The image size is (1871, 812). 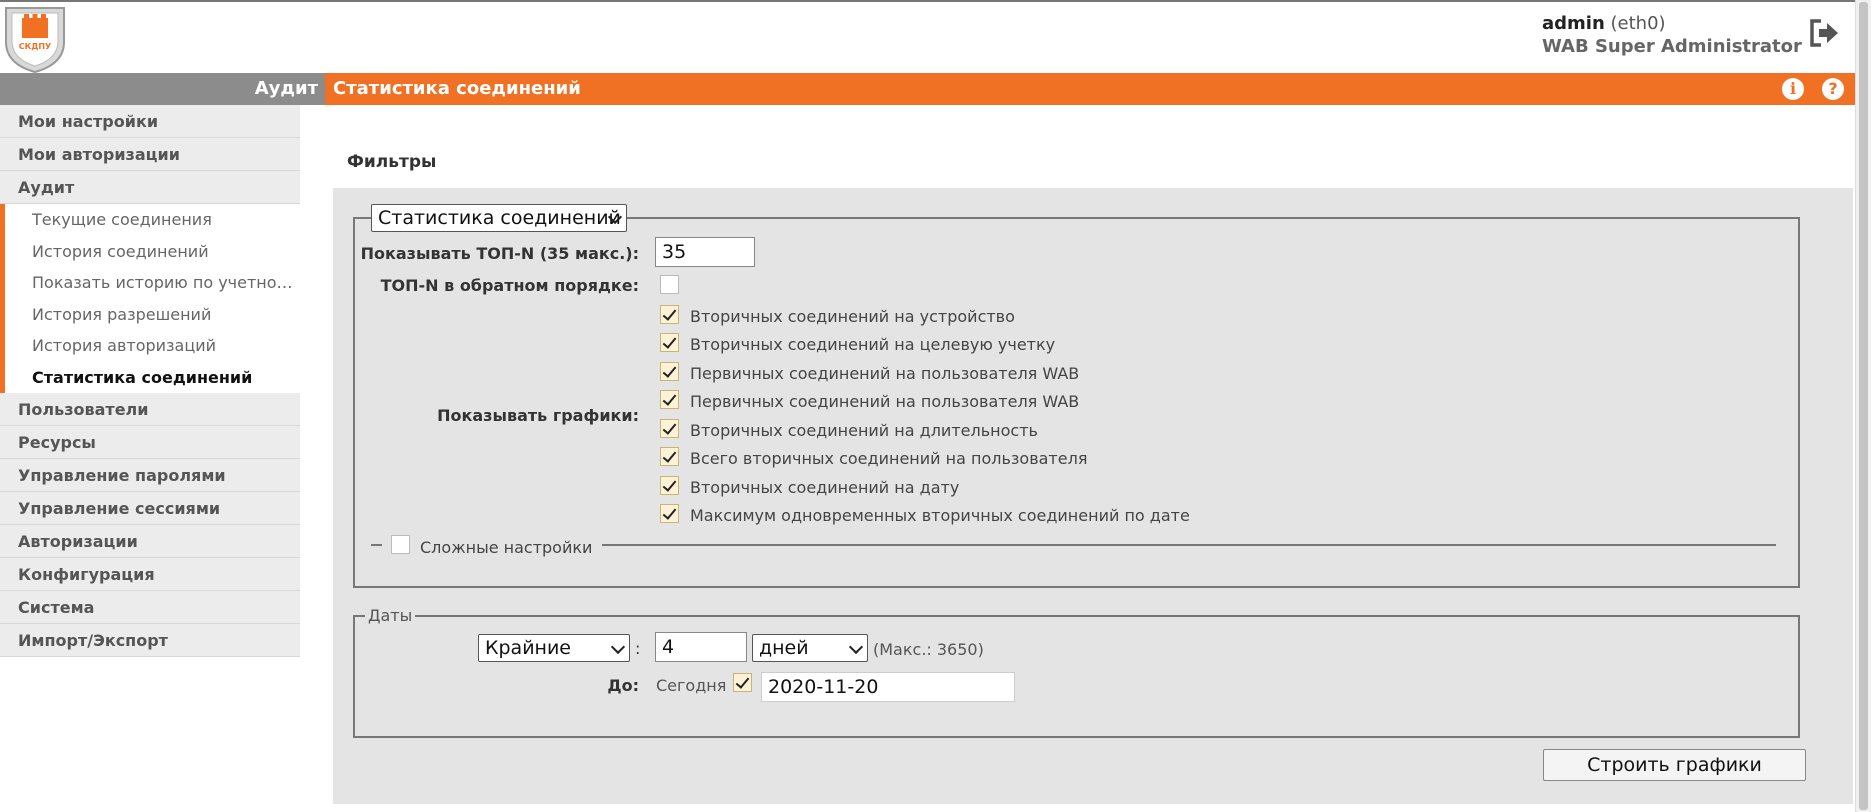 I want to click on period-select: Крайние, so click(x=554, y=648).